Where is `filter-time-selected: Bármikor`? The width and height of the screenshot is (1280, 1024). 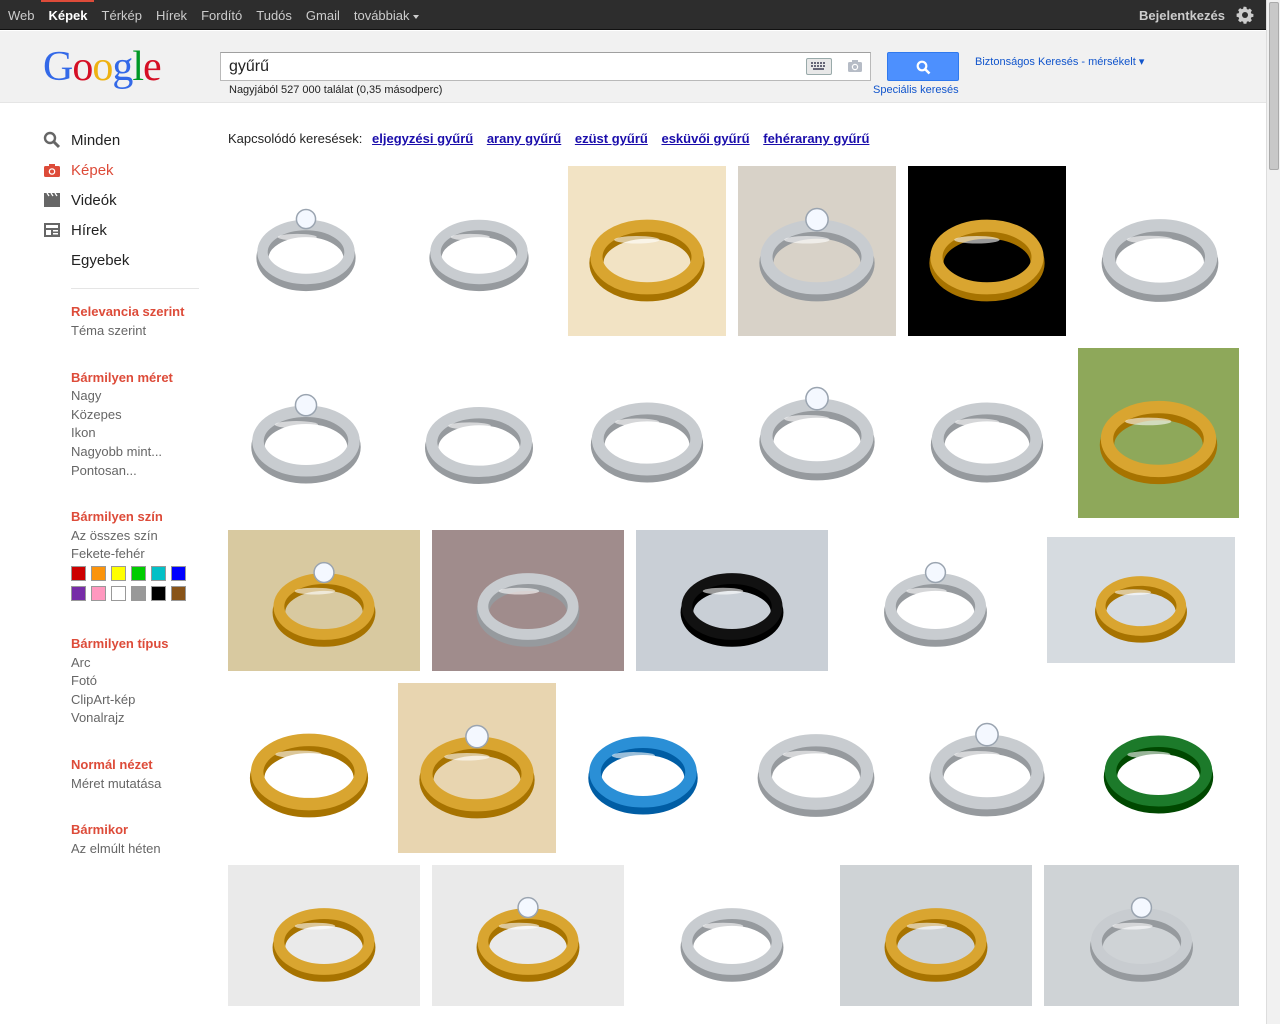 filter-time-selected: Bármikor is located at coordinates (99, 829).